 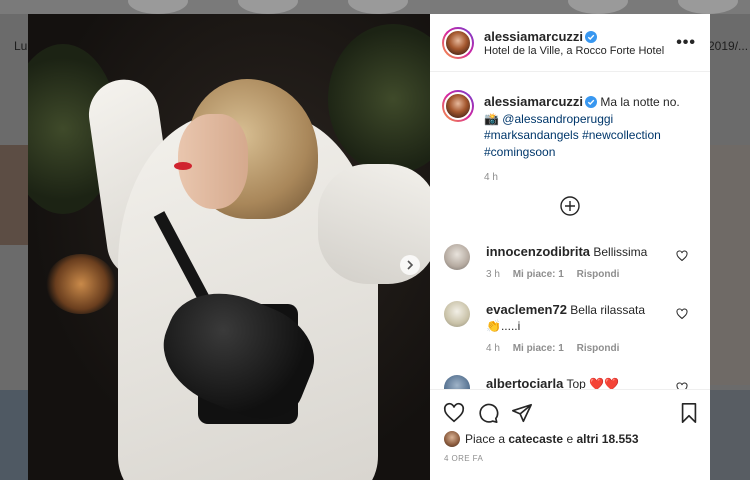 What do you see at coordinates (620, 252) in the screenshot?
I see `comment-body: Bellissima` at bounding box center [620, 252].